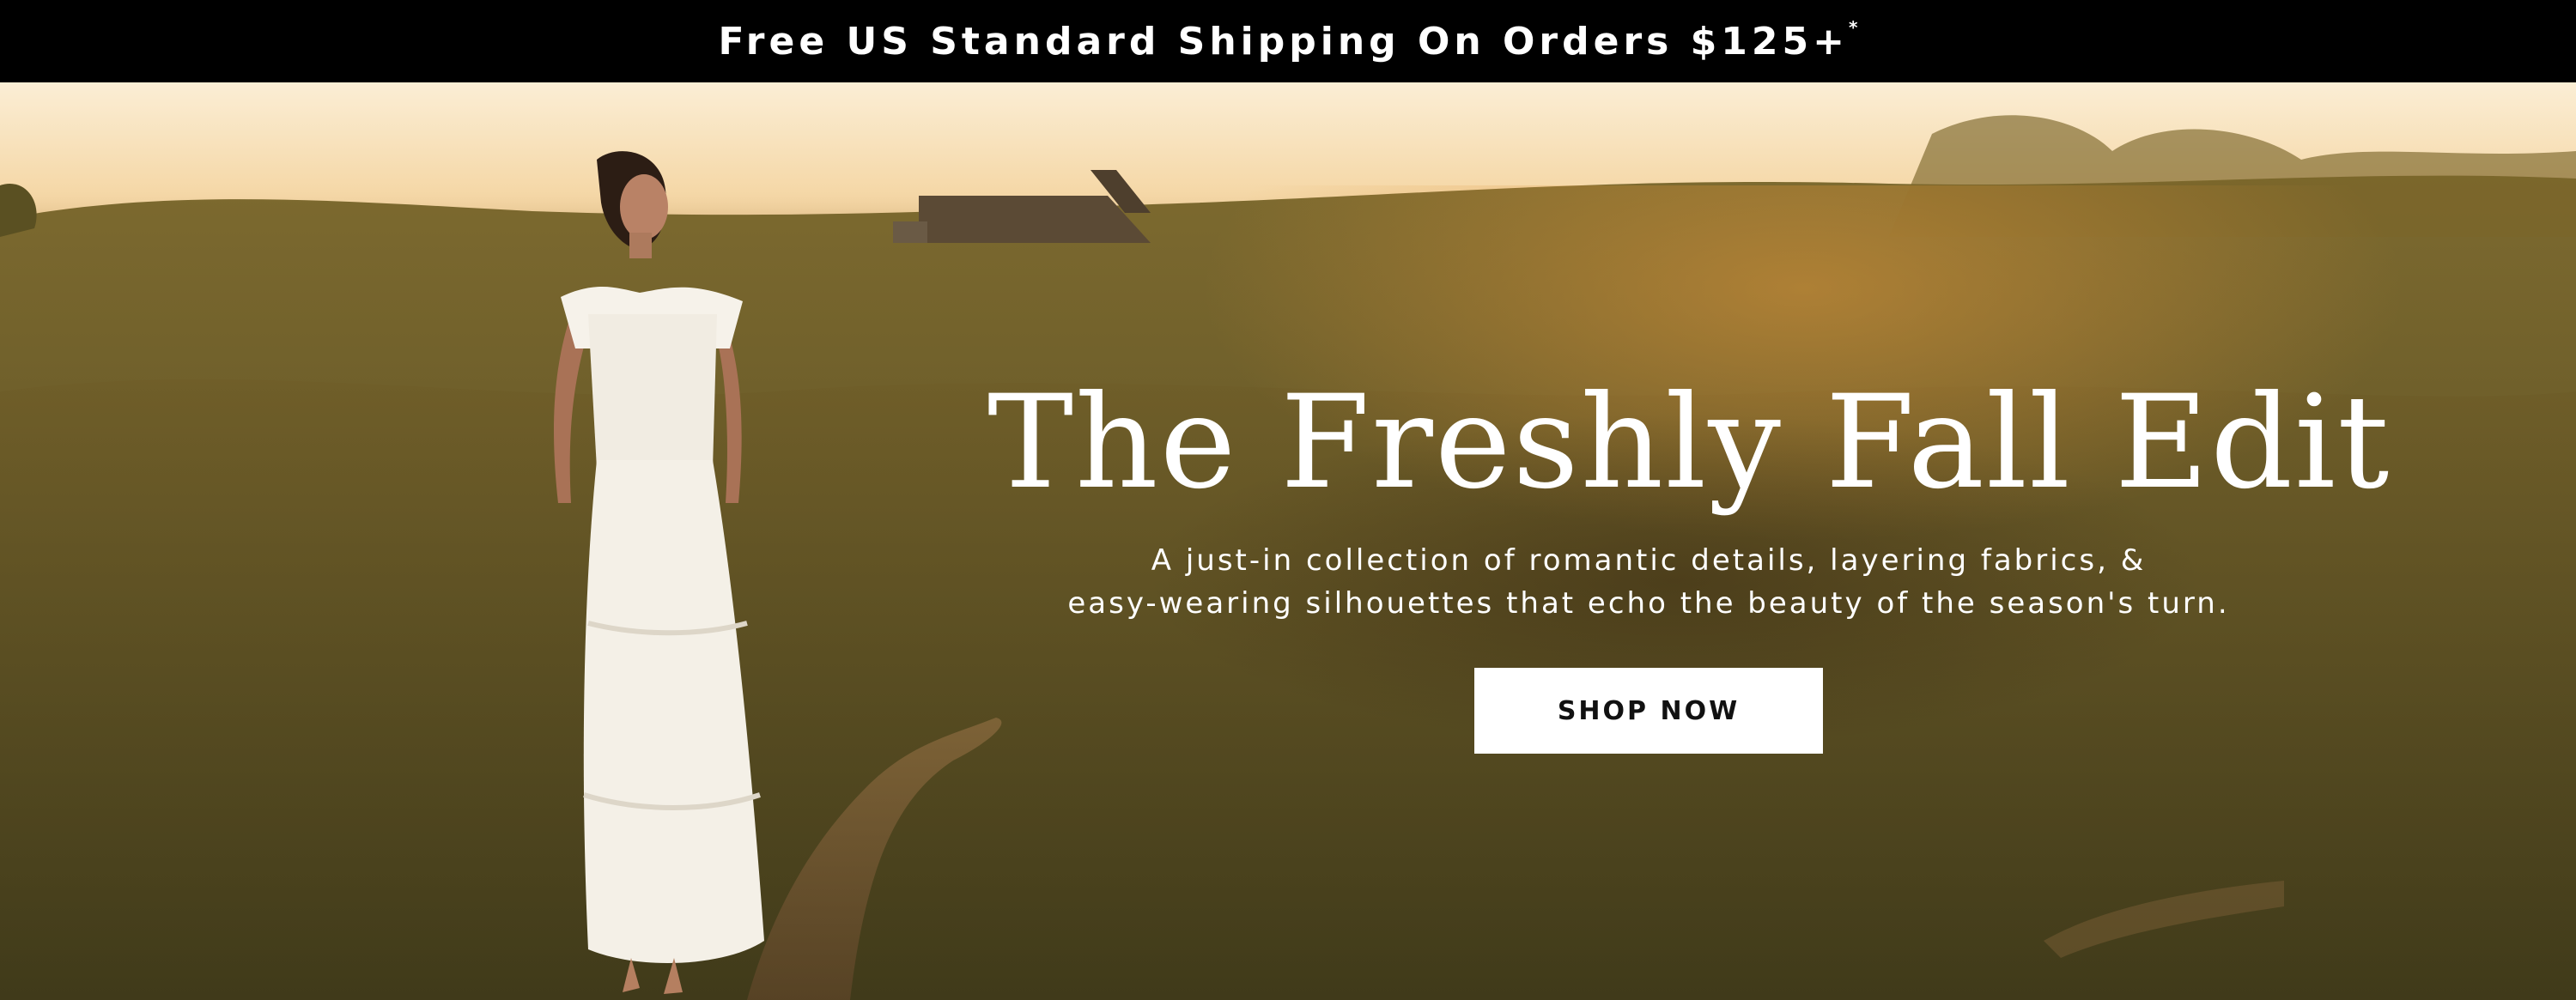 This screenshot has height=1000, width=2576. I want to click on announcement-asterisk: *, so click(1853, 27).